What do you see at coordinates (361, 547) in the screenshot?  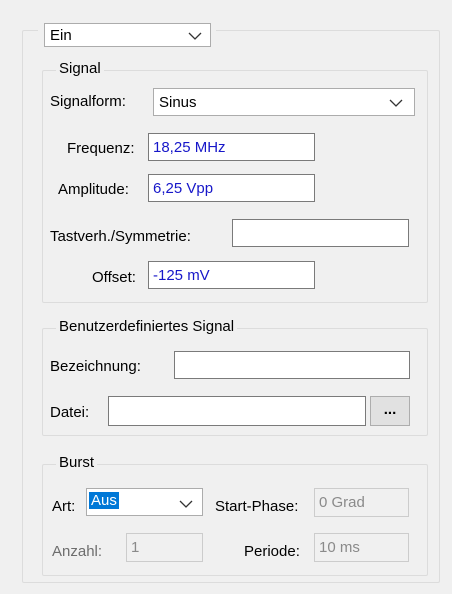 I see `period-field: 10 ms` at bounding box center [361, 547].